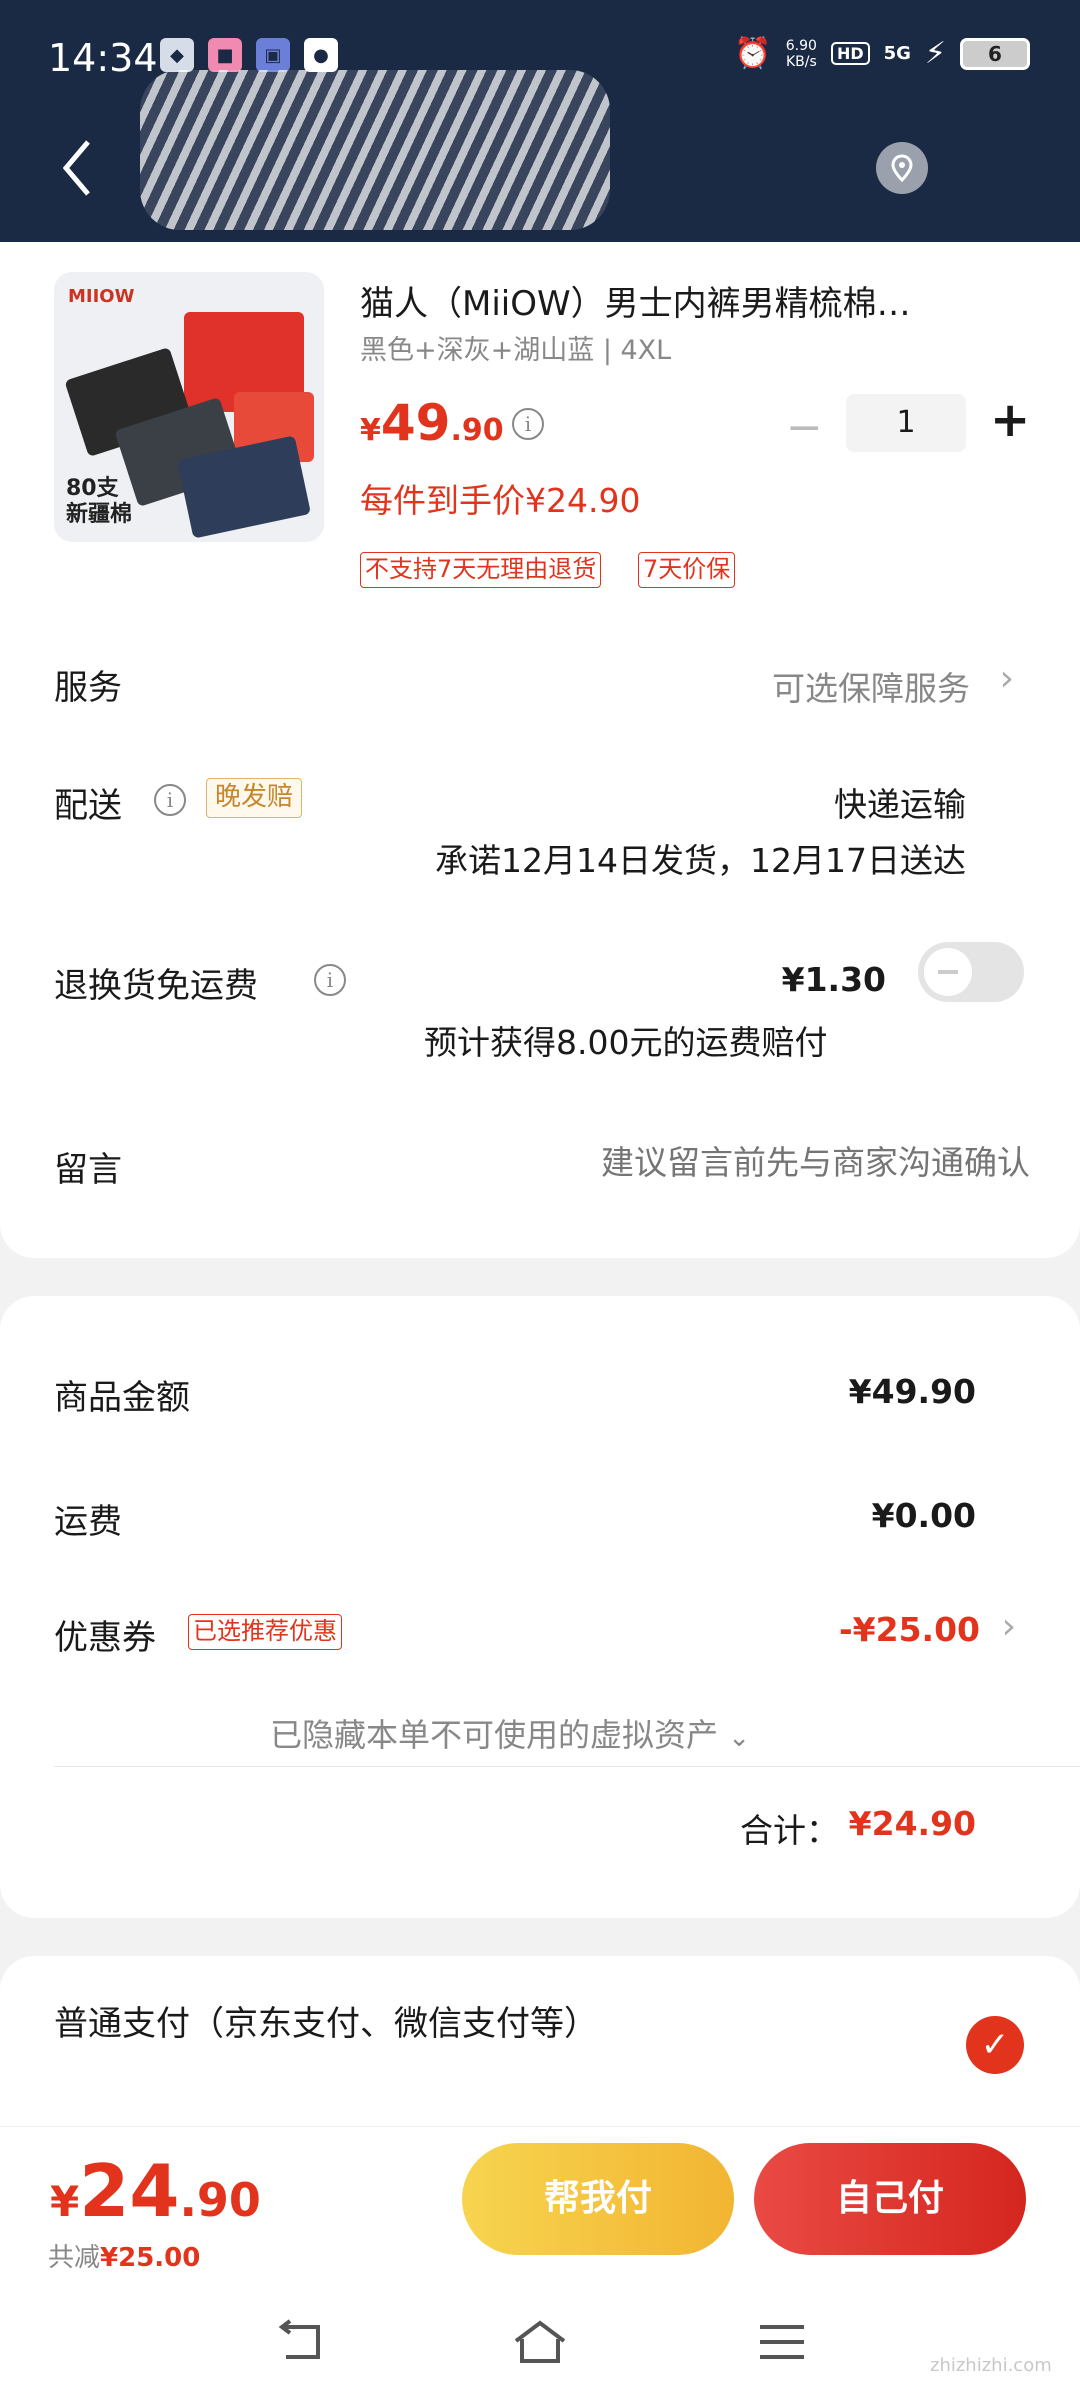 The height and width of the screenshot is (2400, 1080). What do you see at coordinates (105, 1638) in the screenshot?
I see `coupon-label: 优惠券` at bounding box center [105, 1638].